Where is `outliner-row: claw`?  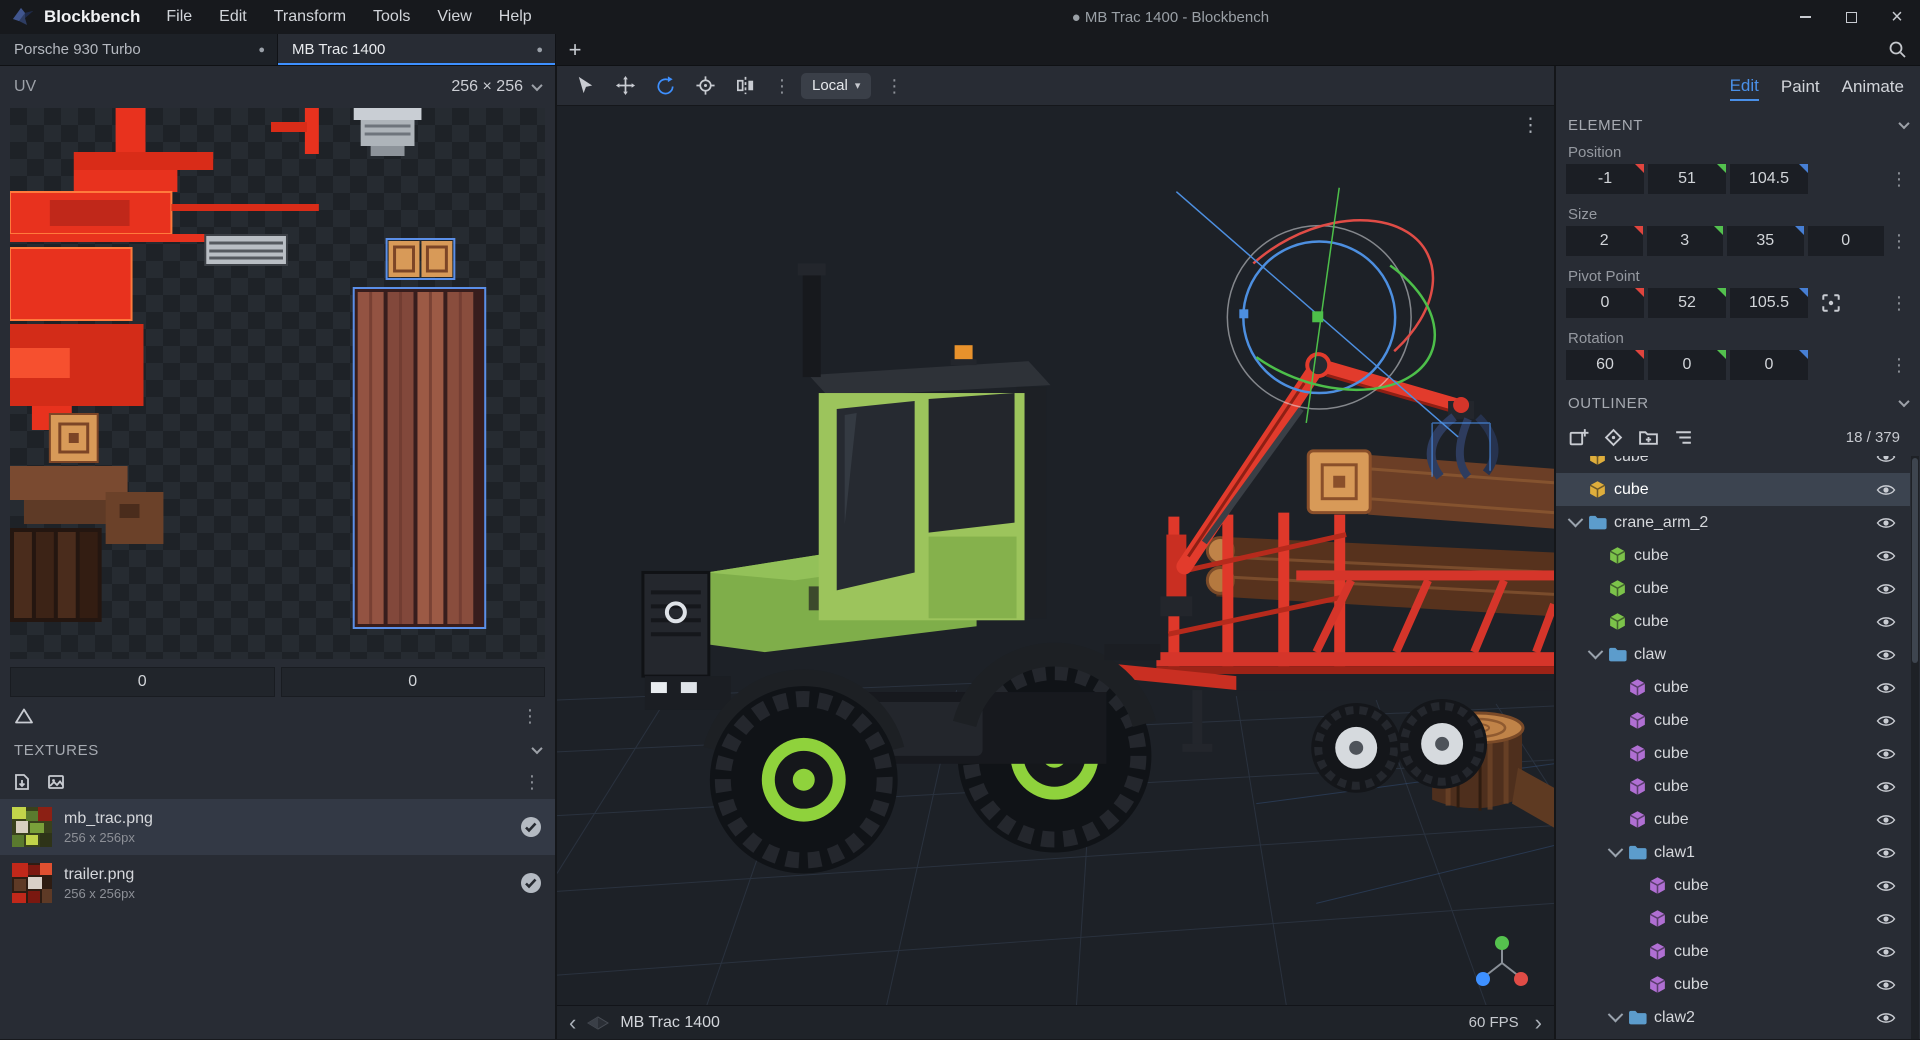
outliner-row: claw is located at coordinates (1733, 654).